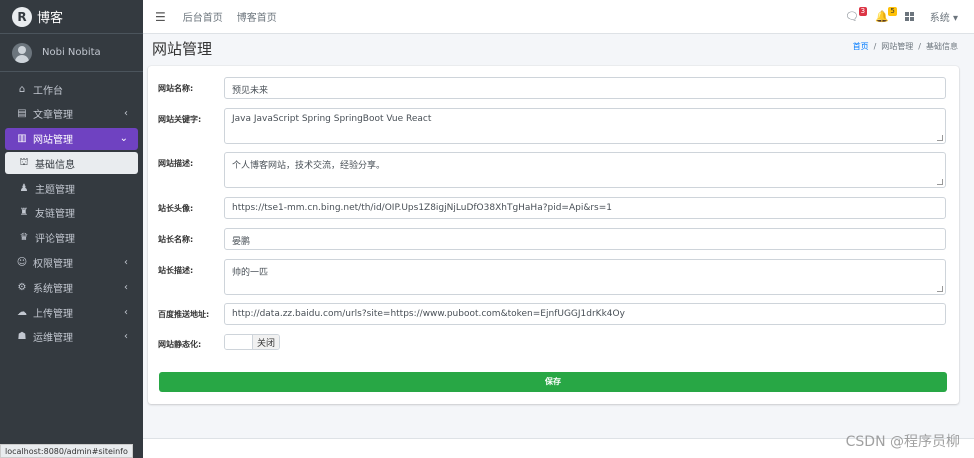  I want to click on notifications-badge: 5, so click(892, 11).